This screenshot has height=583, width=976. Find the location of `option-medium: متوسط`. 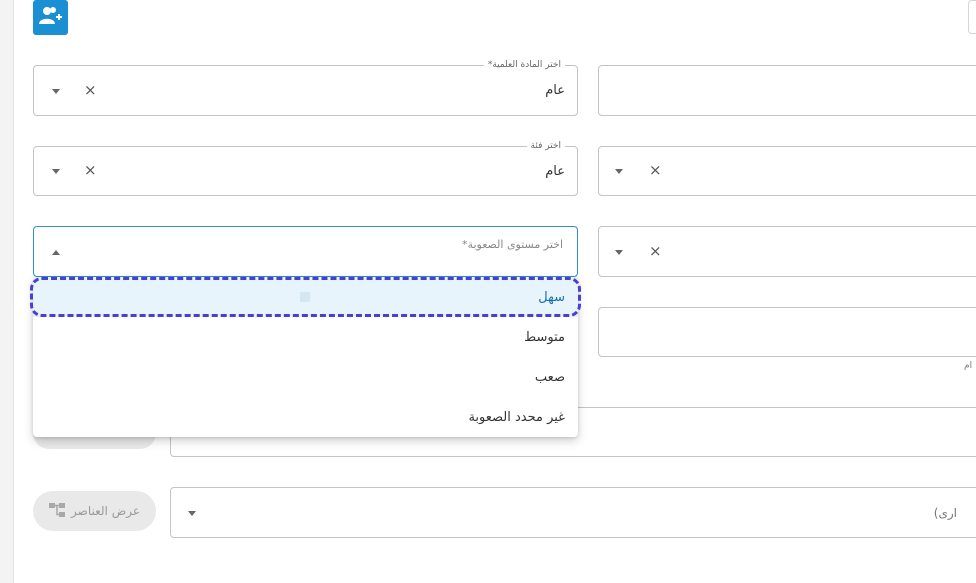

option-medium: متوسط is located at coordinates (305, 337).